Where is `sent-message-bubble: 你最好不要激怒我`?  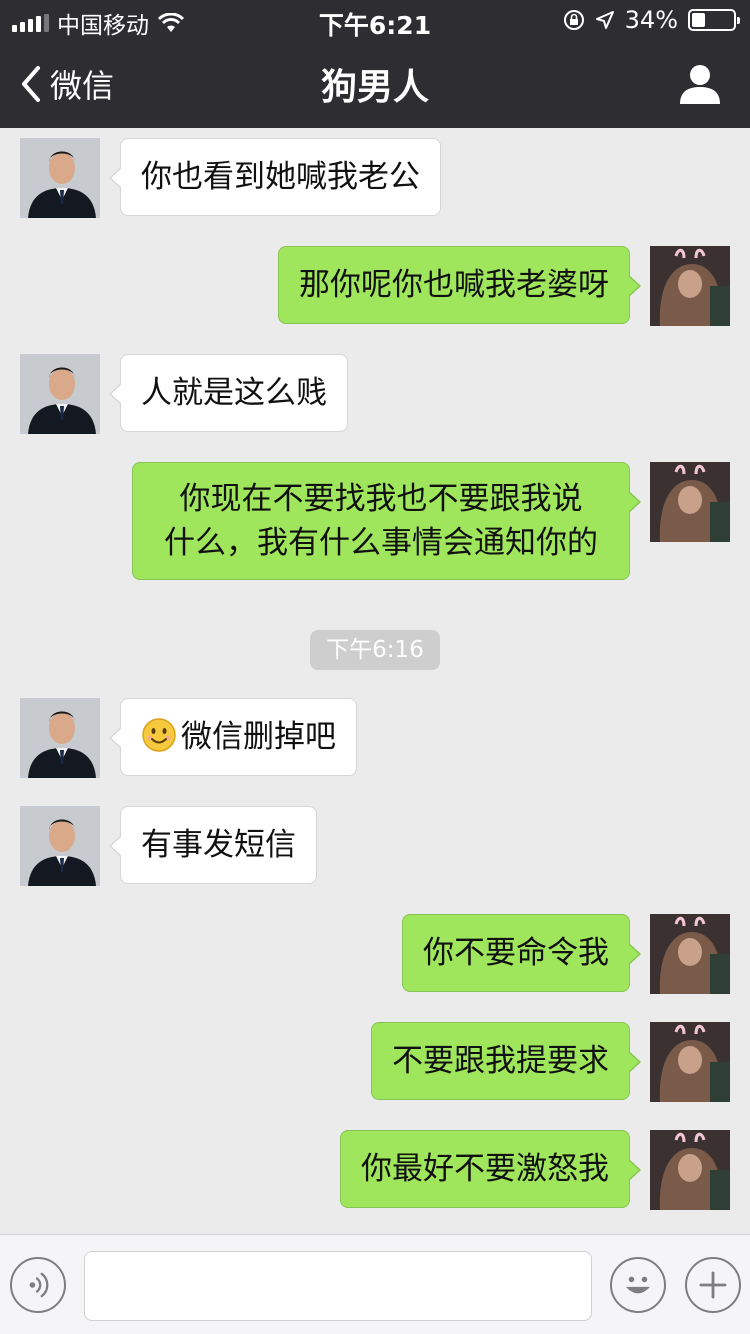 sent-message-bubble: 你最好不要激怒我 is located at coordinates (490, 1169).